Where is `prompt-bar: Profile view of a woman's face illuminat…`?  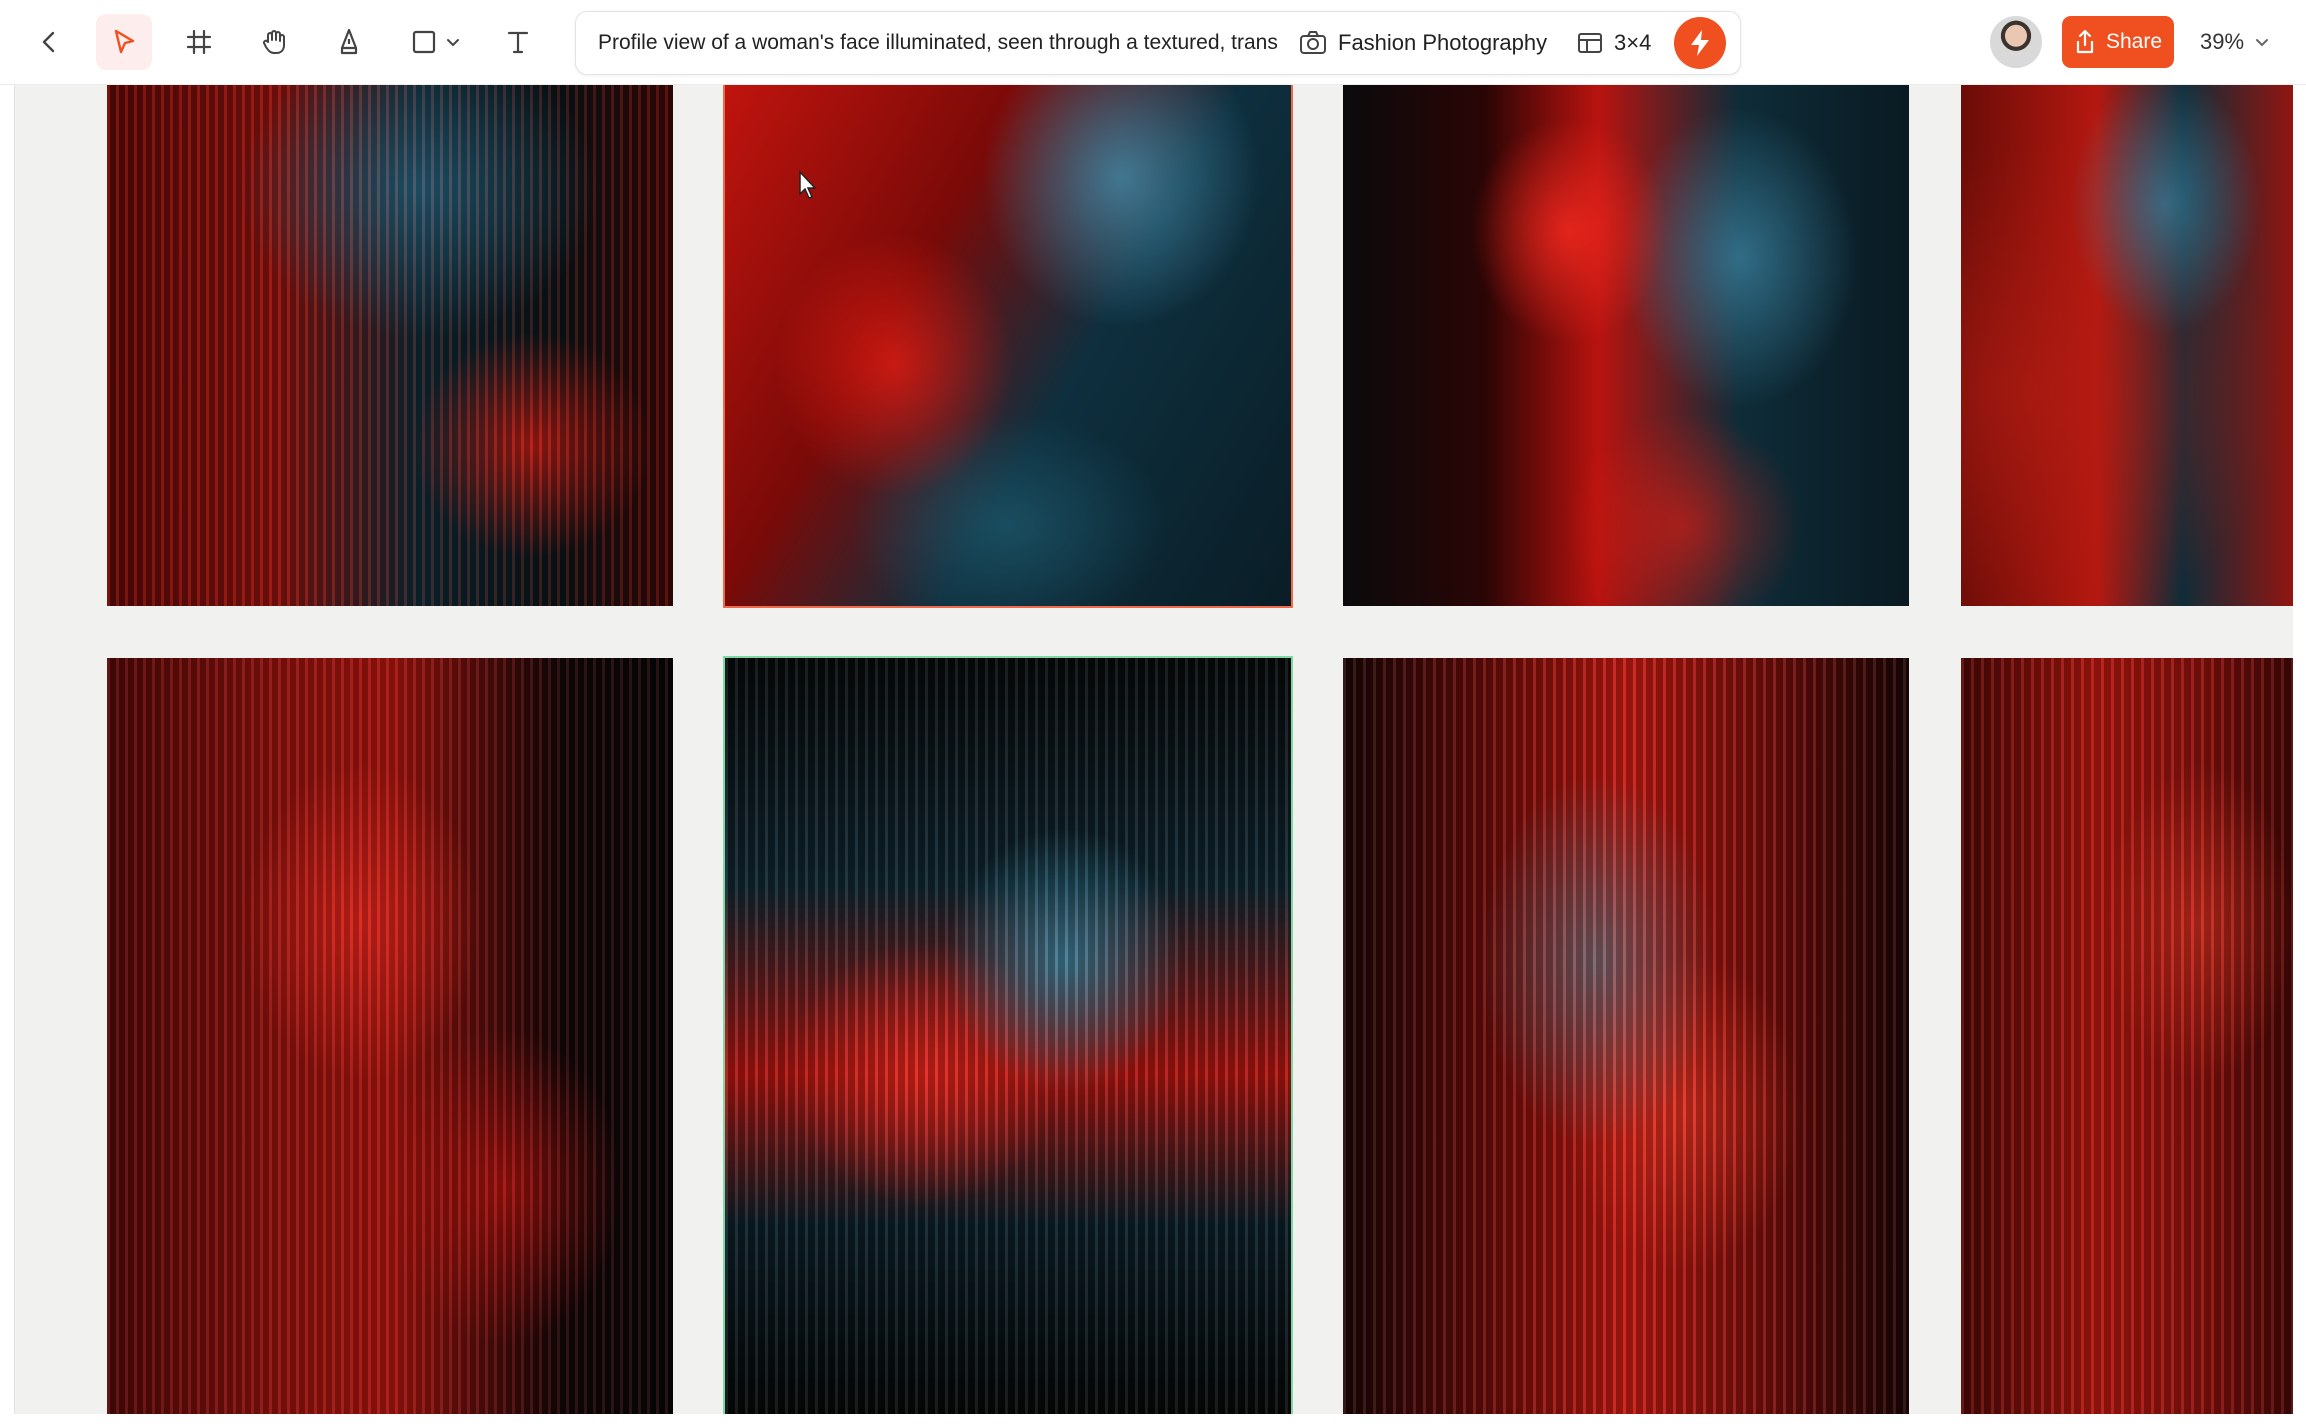
prompt-bar: Profile view of a woman's face illuminat… is located at coordinates (1158, 43).